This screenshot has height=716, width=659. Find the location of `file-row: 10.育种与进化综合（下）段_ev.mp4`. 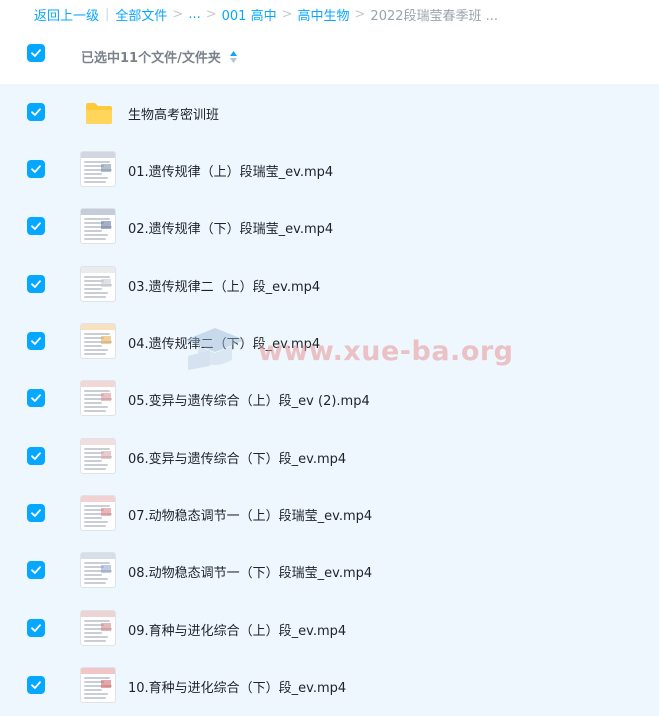

file-row: 10.育种与进化综合（下）段_ev.mp4 is located at coordinates (329, 685).